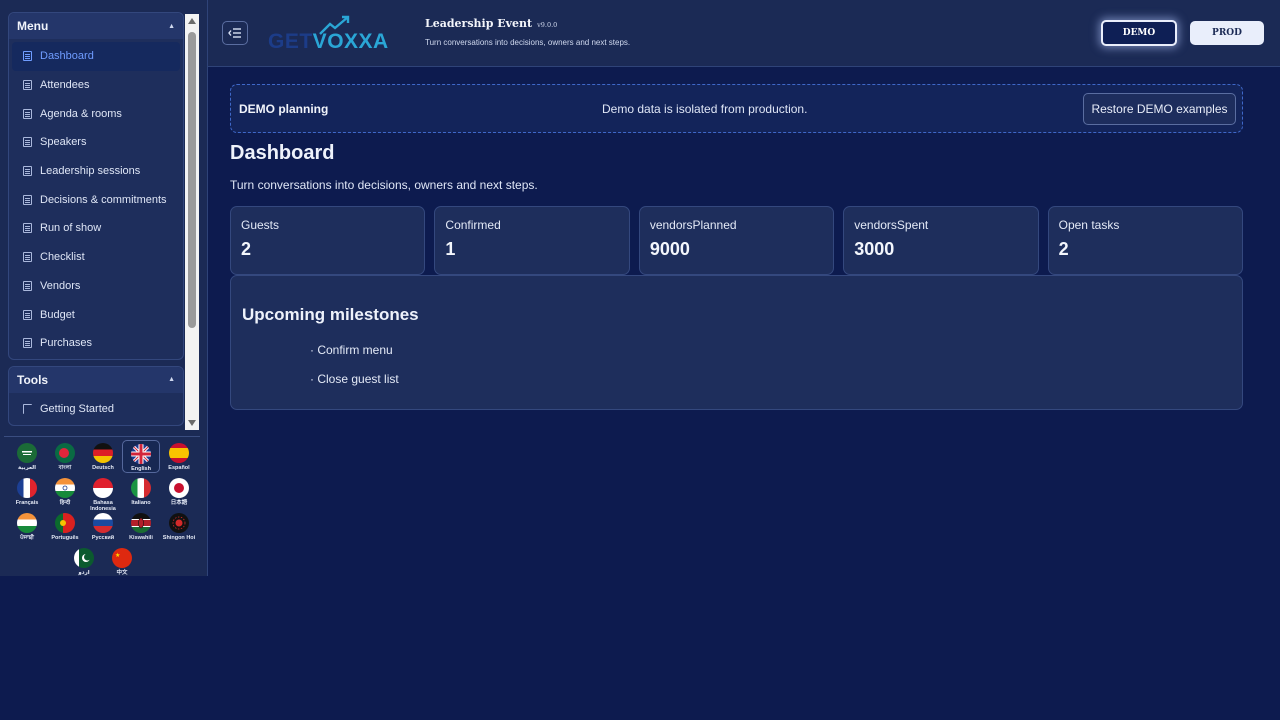 Image resolution: width=1280 pixels, height=720 pixels. What do you see at coordinates (65, 468) in the screenshot?
I see `language-label: বাংলা` at bounding box center [65, 468].